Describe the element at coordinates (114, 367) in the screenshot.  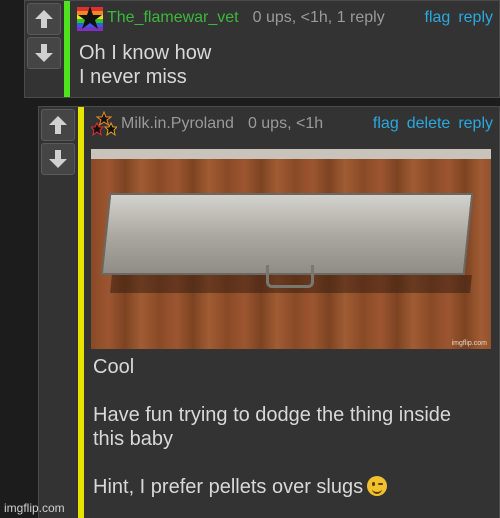
I see `comment-line: Cool` at that location.